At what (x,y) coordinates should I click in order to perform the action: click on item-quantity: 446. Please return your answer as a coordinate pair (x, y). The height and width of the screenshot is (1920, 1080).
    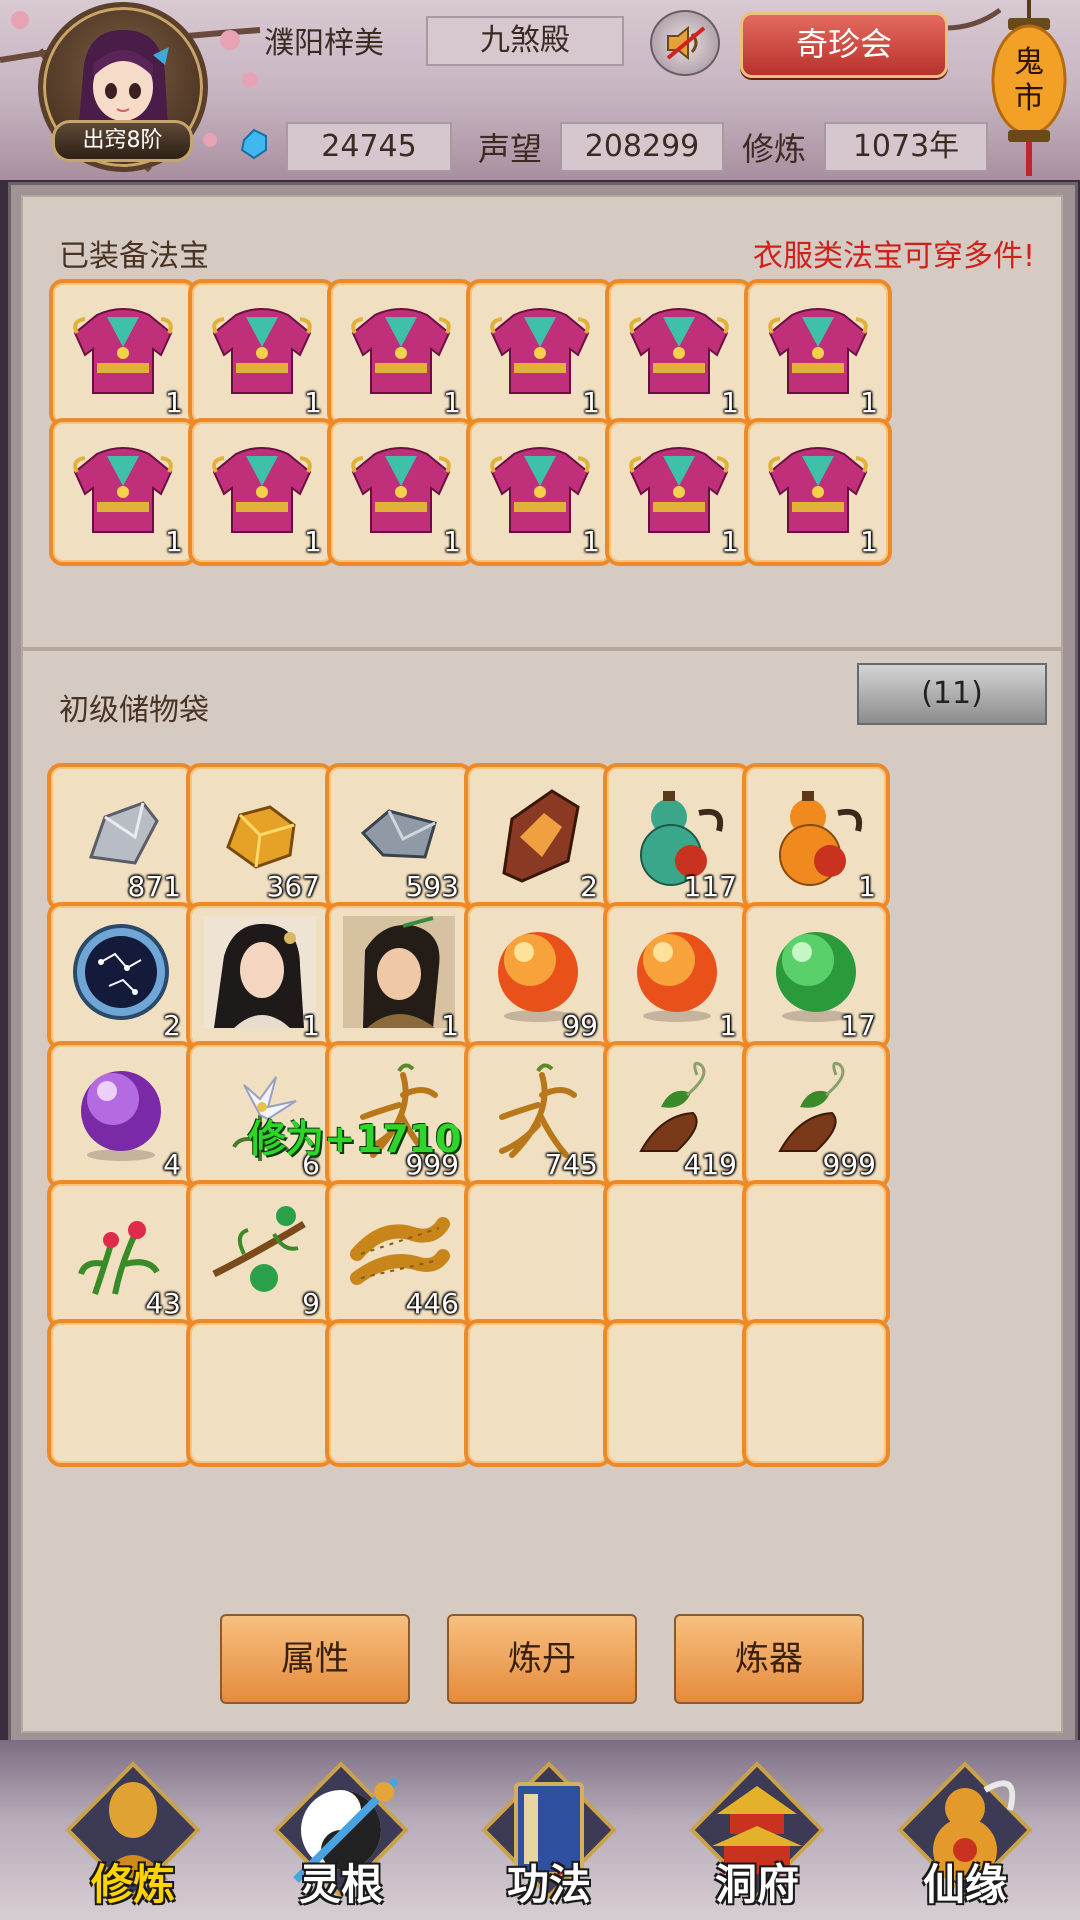
    Looking at the image, I should click on (432, 1303).